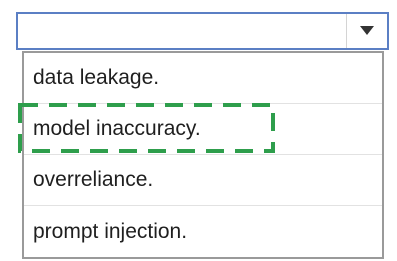  What do you see at coordinates (202, 31) in the screenshot?
I see `answer-select` at bounding box center [202, 31].